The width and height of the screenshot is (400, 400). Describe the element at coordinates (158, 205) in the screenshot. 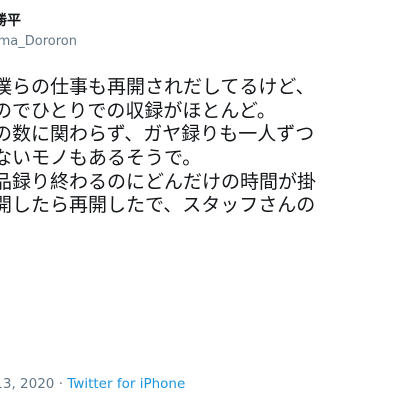

I see `tweet-text-line: 開したら再開したで、スタッフさんの` at that location.